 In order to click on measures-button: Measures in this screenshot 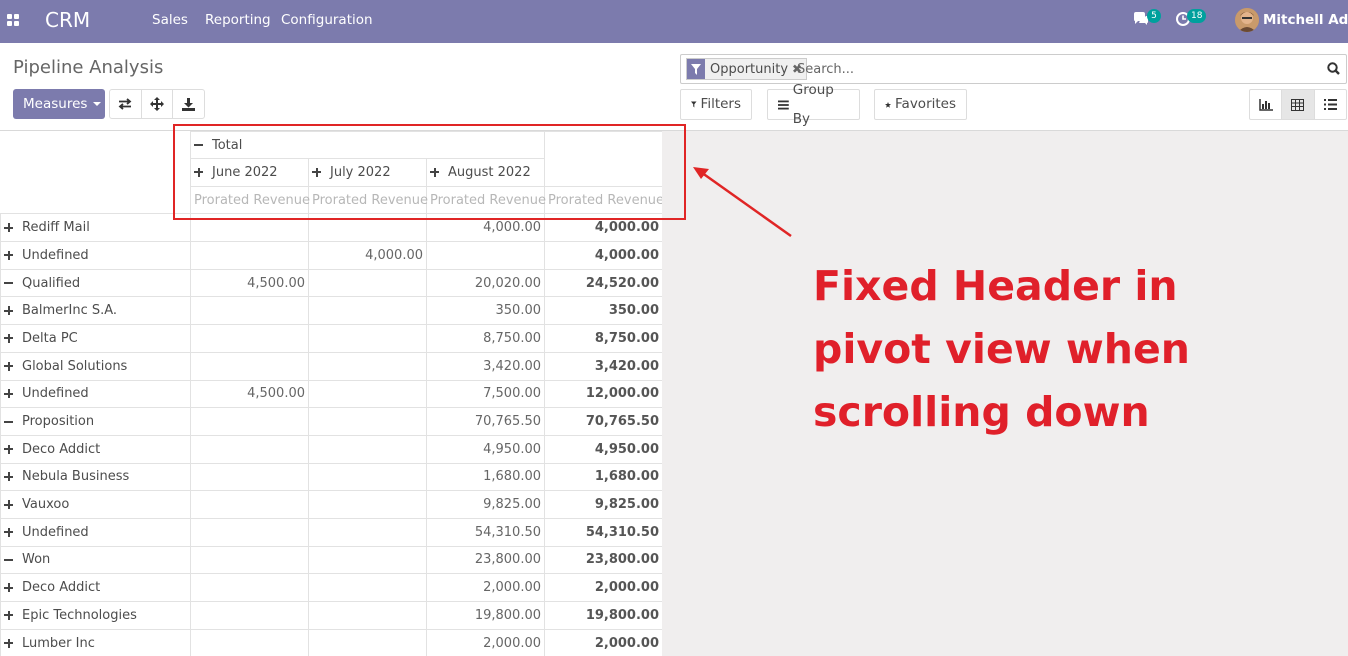, I will do `click(59, 104)`.